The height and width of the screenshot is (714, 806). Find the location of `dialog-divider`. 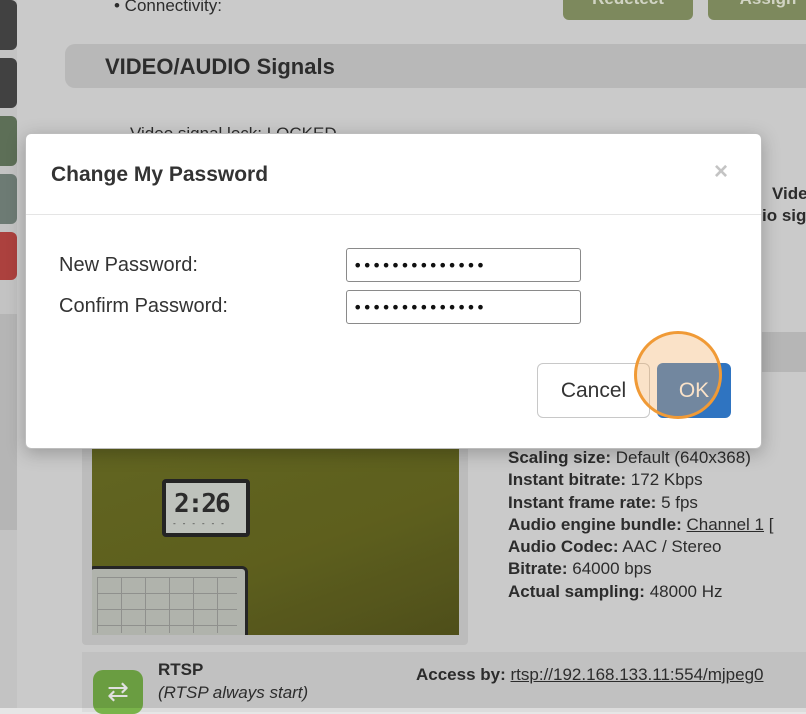

dialog-divider is located at coordinates (393, 214).